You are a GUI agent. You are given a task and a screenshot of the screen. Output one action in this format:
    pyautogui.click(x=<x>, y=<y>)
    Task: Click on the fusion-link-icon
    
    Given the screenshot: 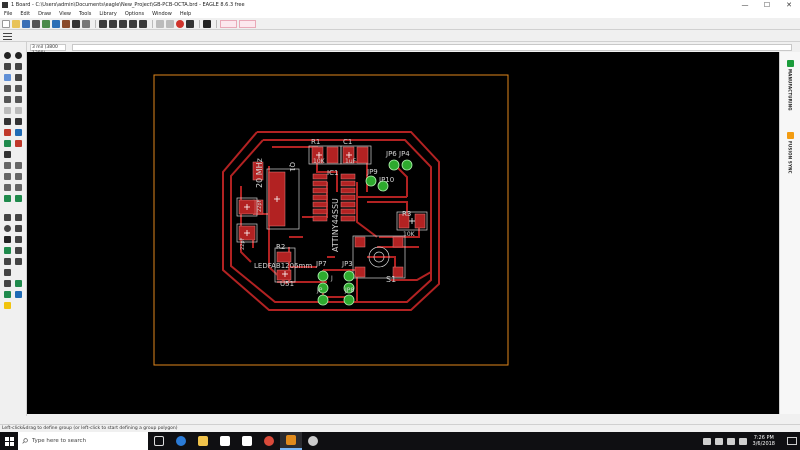 What is the action you would take?
    pyautogui.click(x=247, y=23)
    